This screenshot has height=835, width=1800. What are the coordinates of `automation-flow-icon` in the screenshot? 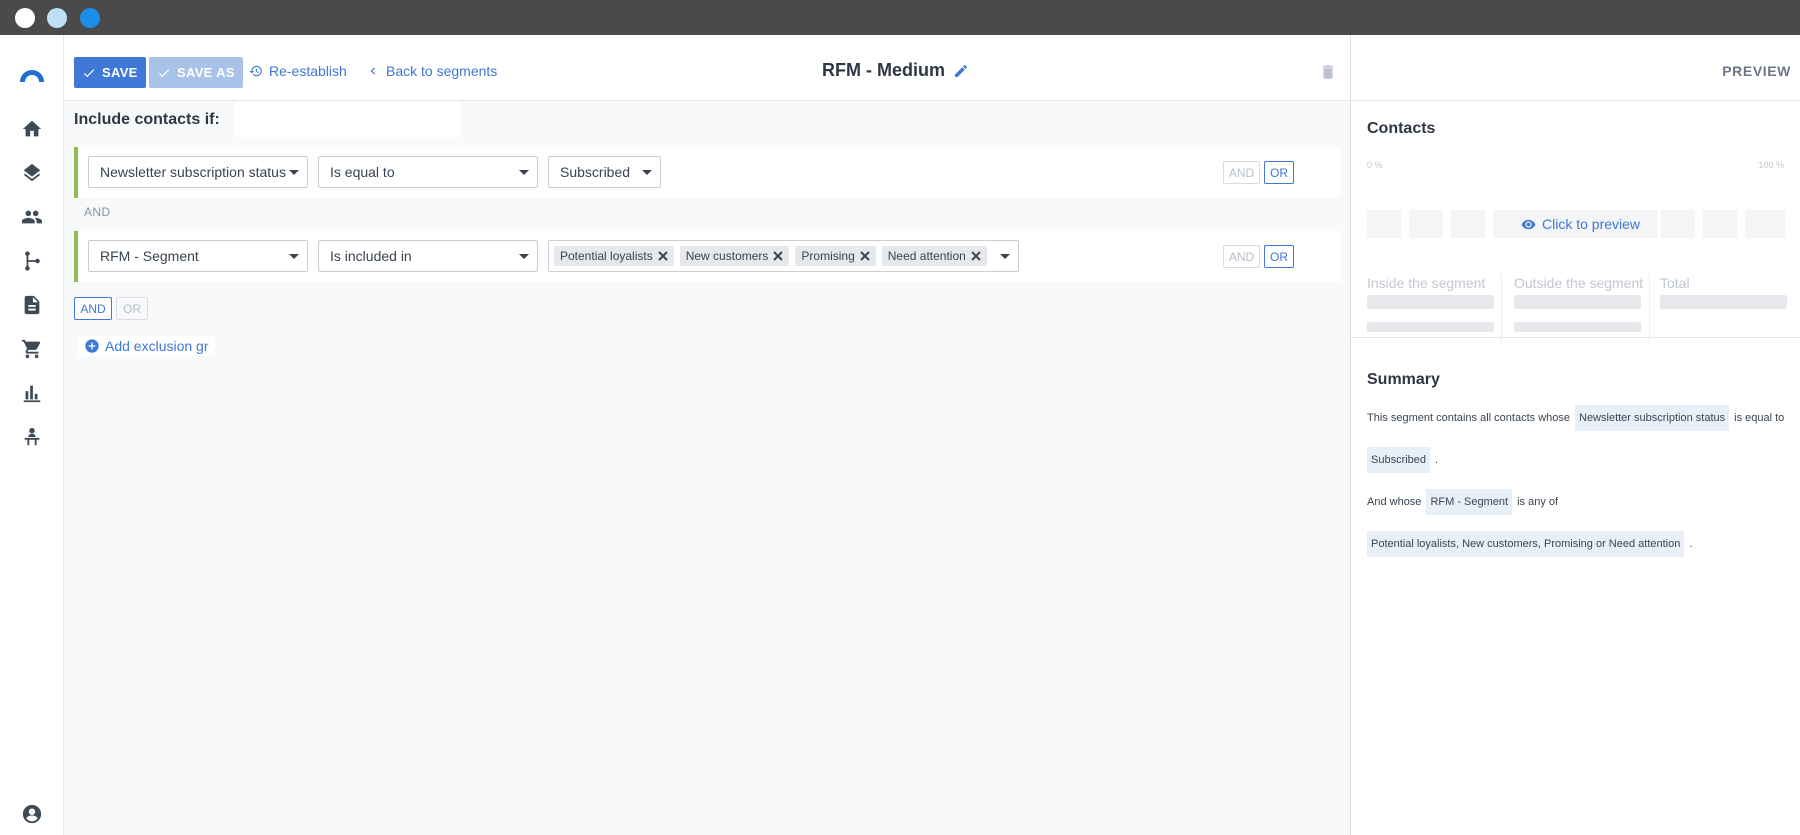 It's located at (32, 261).